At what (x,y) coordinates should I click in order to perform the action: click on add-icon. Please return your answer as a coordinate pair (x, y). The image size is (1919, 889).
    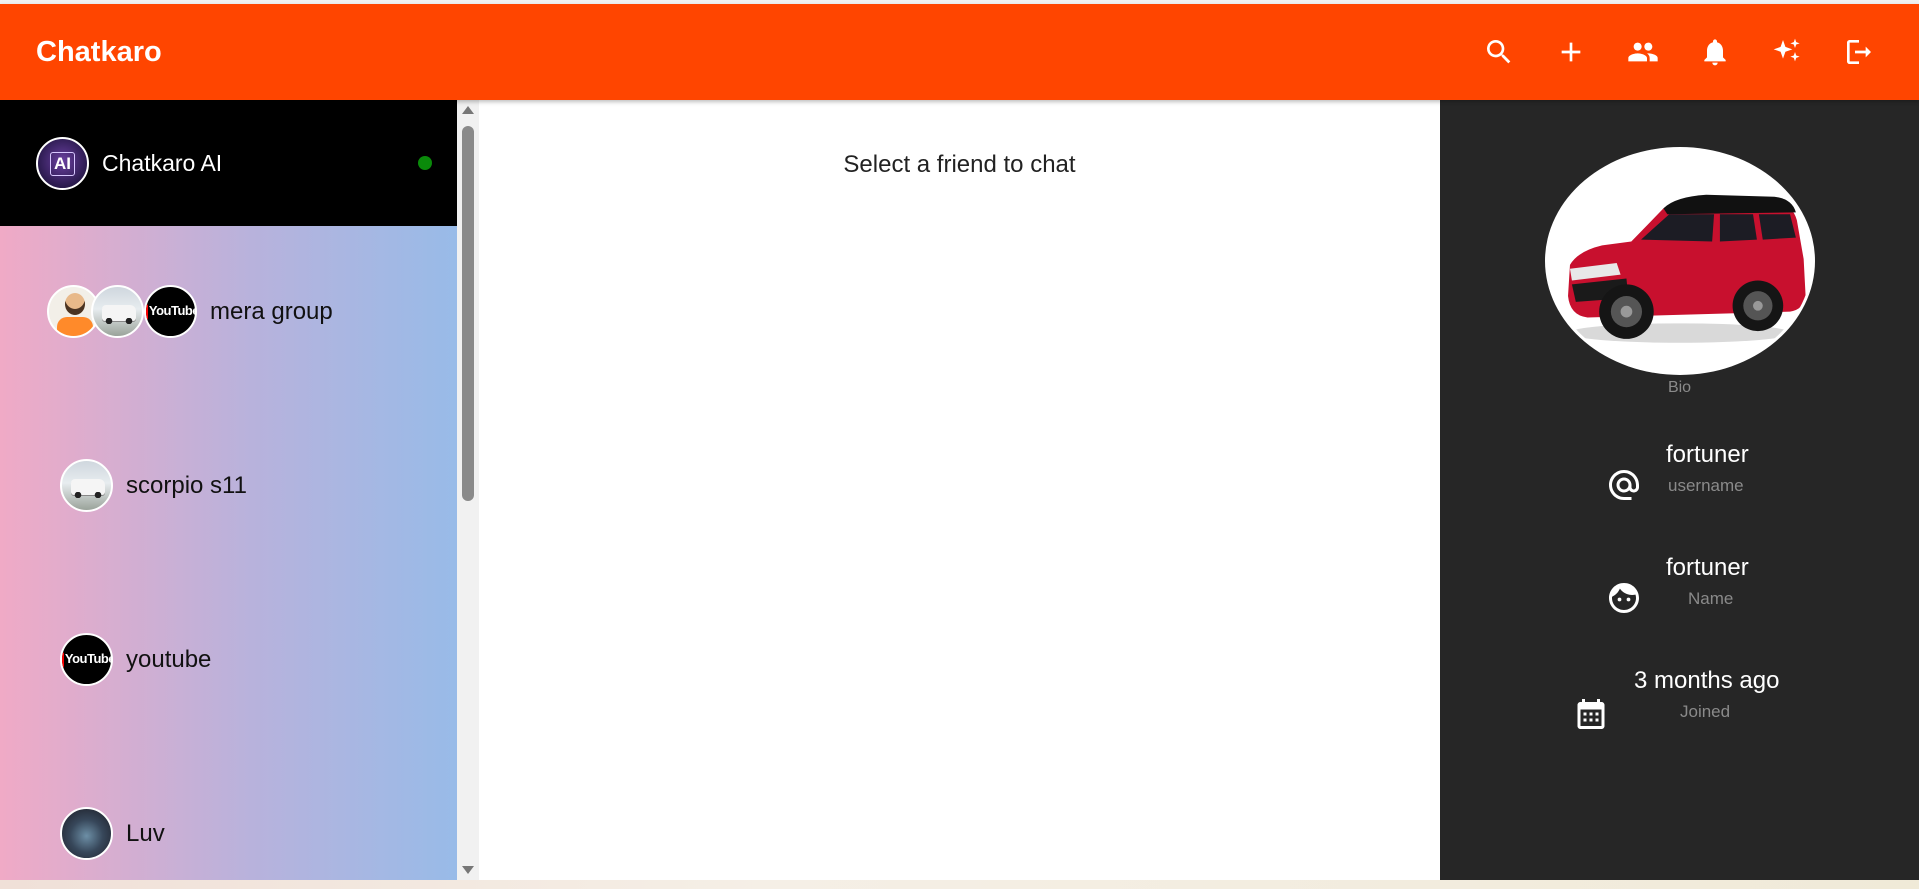
    Looking at the image, I should click on (1571, 52).